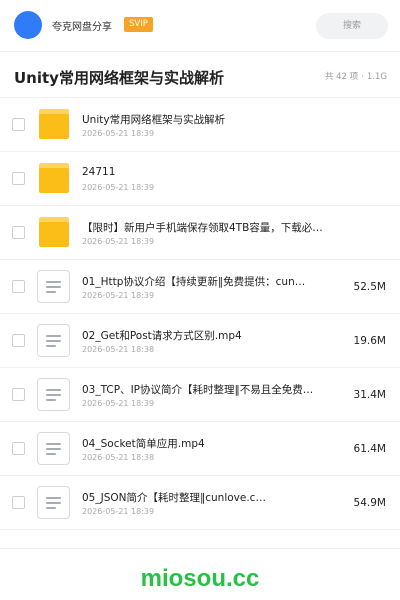  I want to click on footer: miosou.cc, so click(200, 574).